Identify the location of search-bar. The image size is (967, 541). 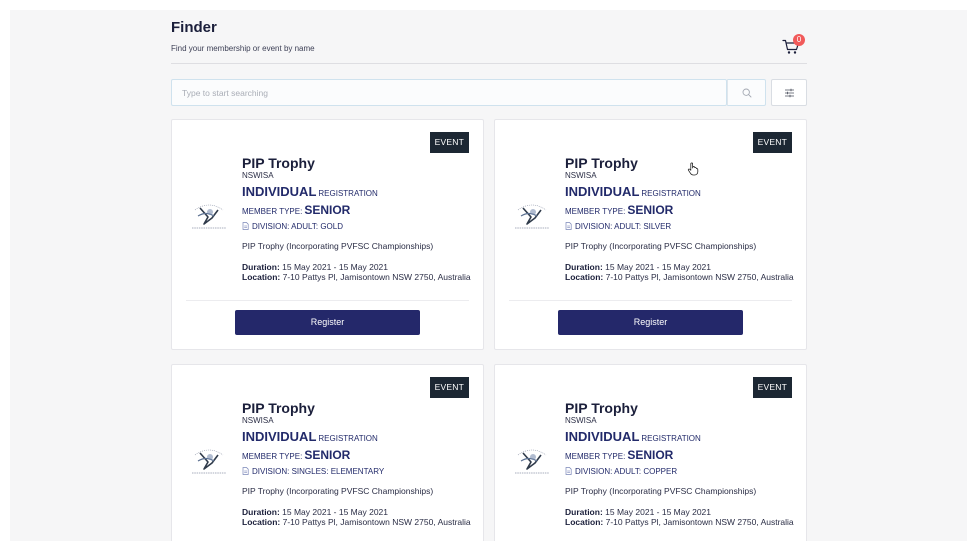
(489, 92).